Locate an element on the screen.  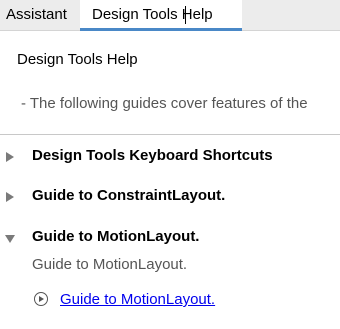
section-keyboard-shortcuts: Design Tools Keyboard Shortcuts is located at coordinates (170, 158).